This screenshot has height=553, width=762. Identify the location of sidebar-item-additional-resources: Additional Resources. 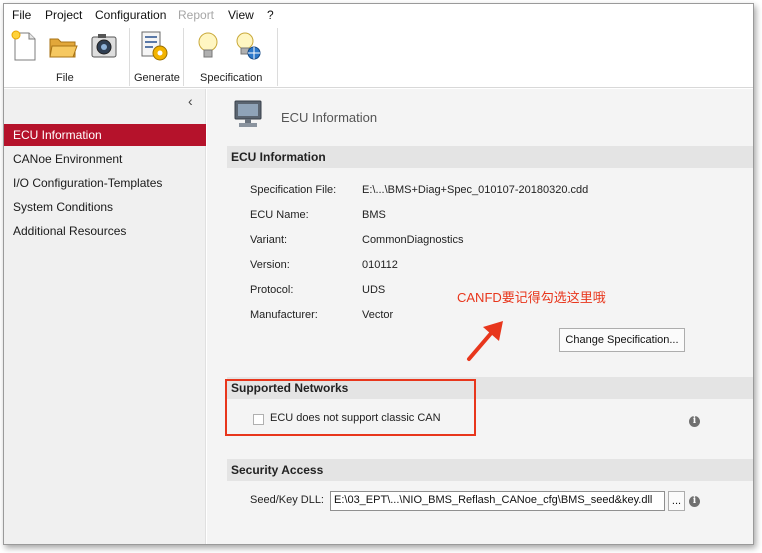
(105, 231).